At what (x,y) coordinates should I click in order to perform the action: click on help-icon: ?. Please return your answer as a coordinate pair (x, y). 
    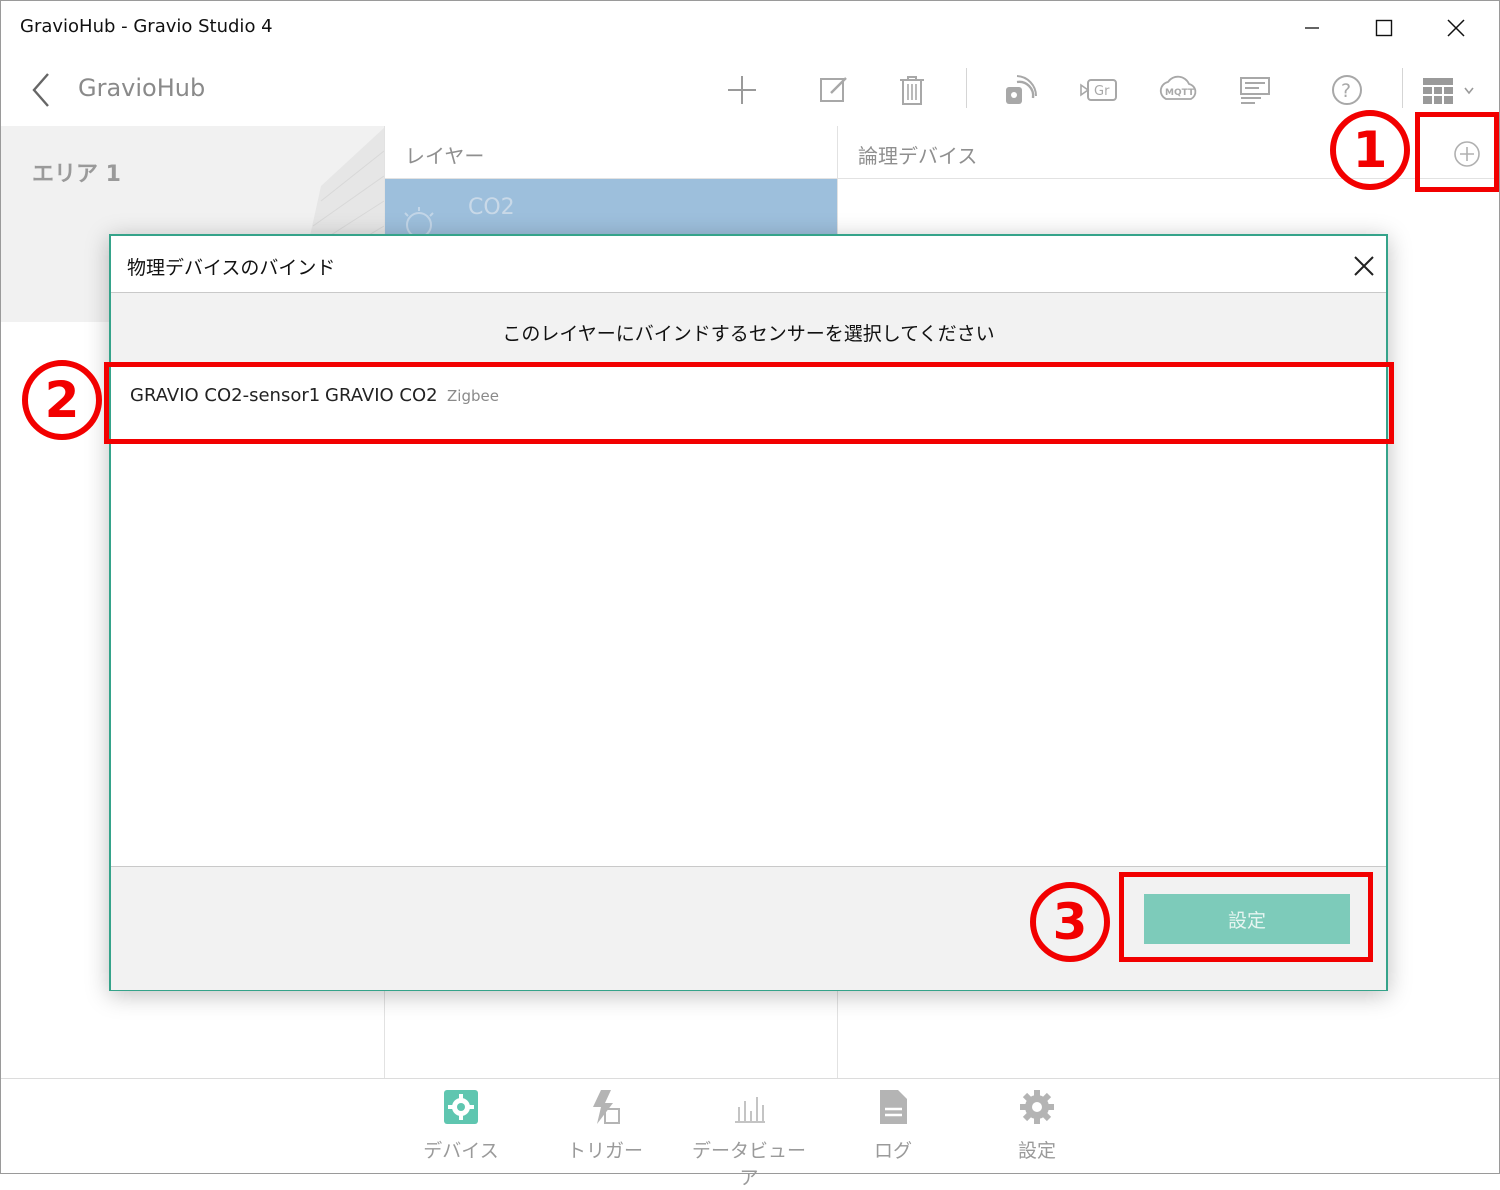
    Looking at the image, I should click on (1347, 90).